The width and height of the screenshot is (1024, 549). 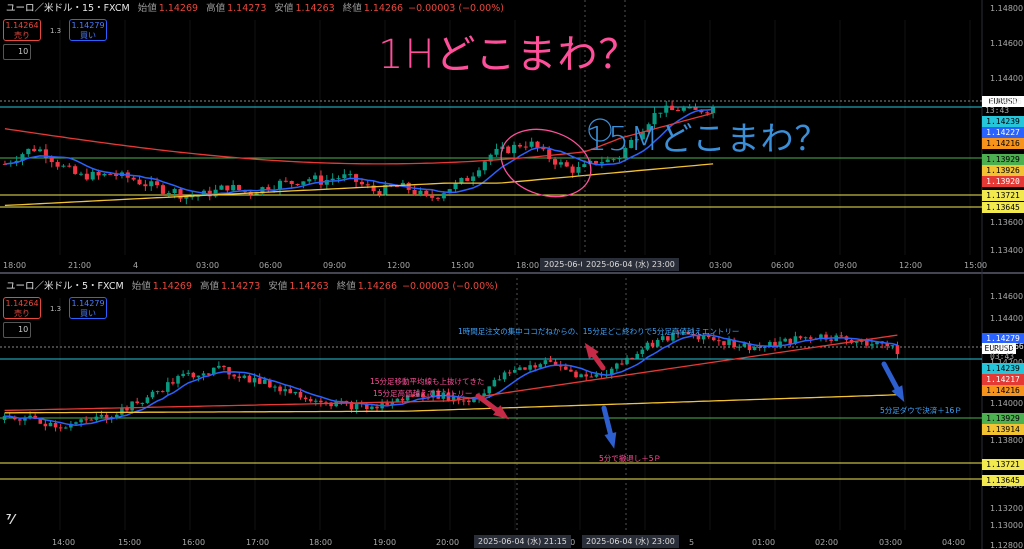 I want to click on bottom-last-price-tag: 1.14266, so click(x=1007, y=346).